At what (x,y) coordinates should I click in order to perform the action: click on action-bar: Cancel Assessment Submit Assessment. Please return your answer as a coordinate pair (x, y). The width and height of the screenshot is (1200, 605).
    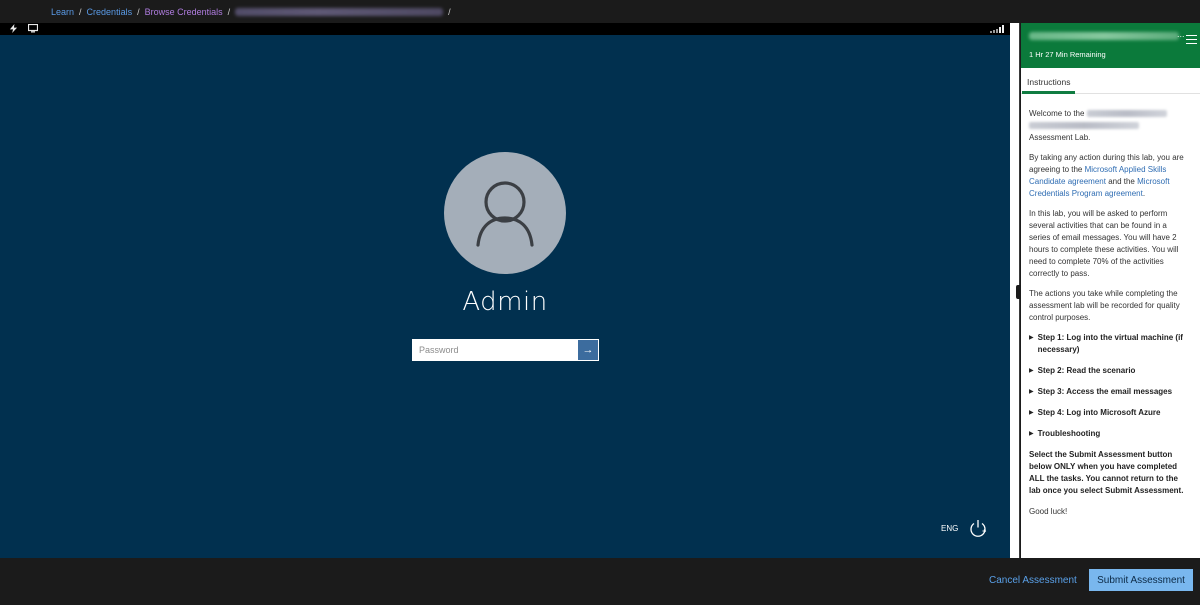
    Looking at the image, I should click on (600, 581).